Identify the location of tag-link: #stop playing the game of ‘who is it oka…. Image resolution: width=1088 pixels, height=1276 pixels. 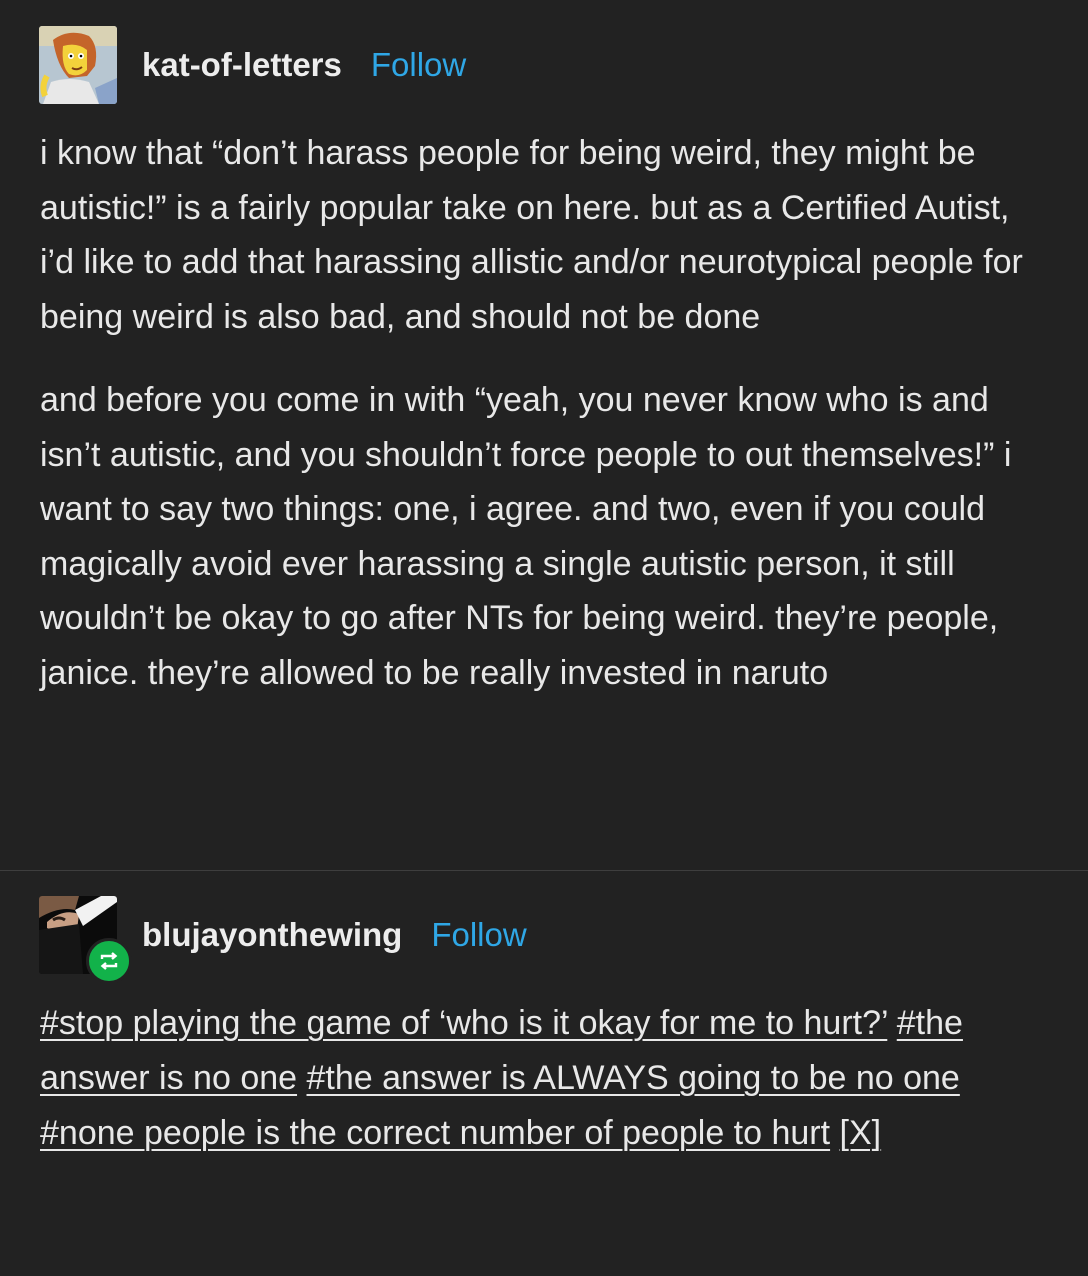
(463, 1023).